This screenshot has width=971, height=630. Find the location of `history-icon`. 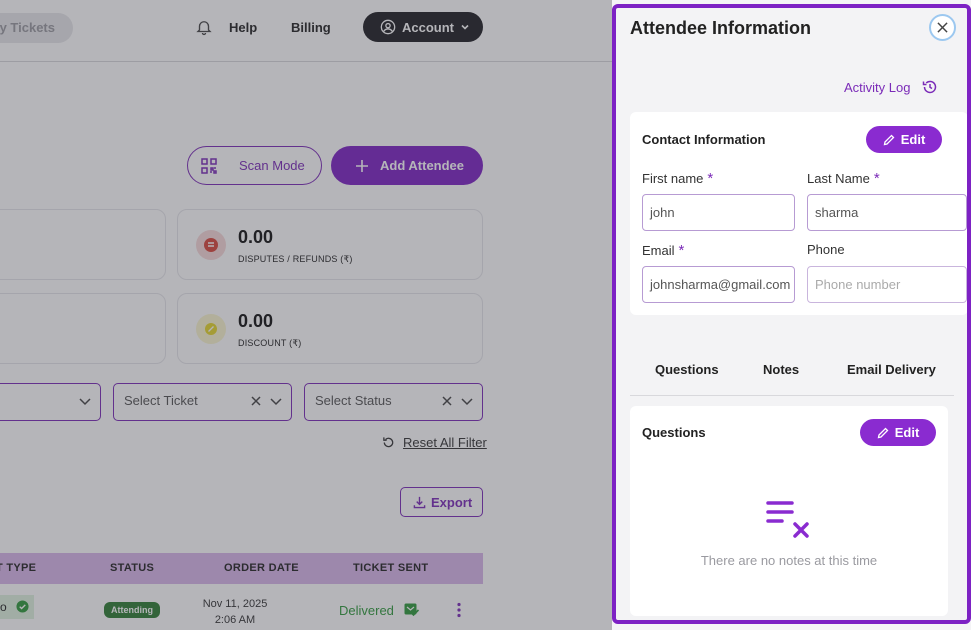

history-icon is located at coordinates (930, 87).